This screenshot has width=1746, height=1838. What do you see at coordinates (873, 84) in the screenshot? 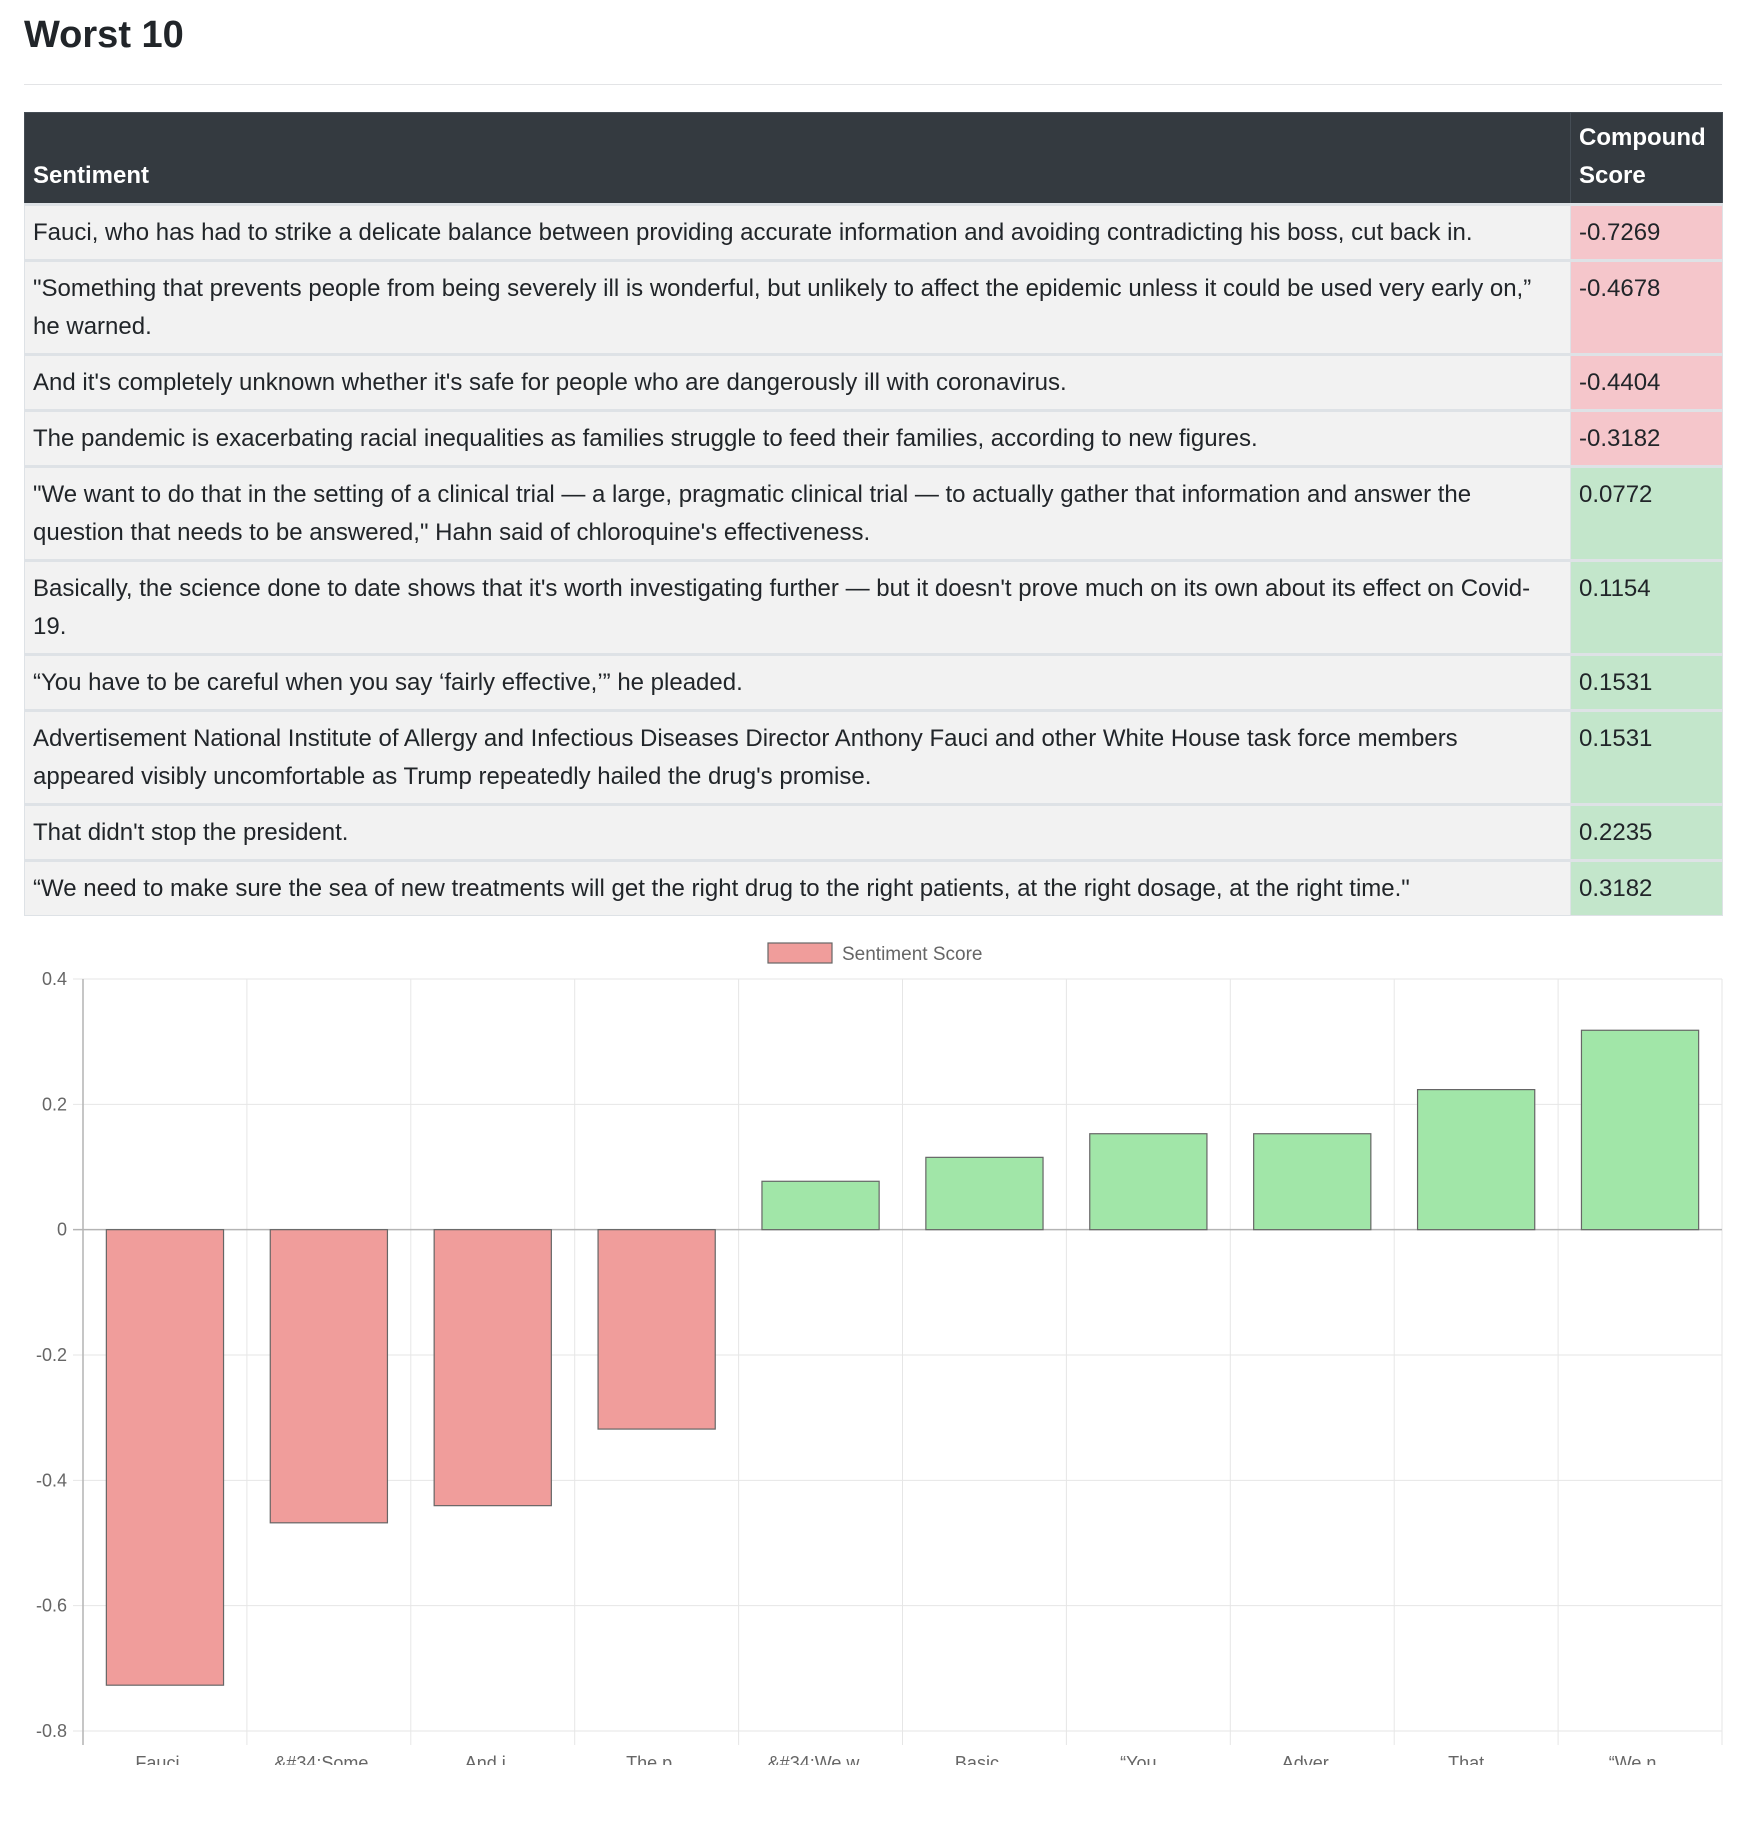
I see `divider` at bounding box center [873, 84].